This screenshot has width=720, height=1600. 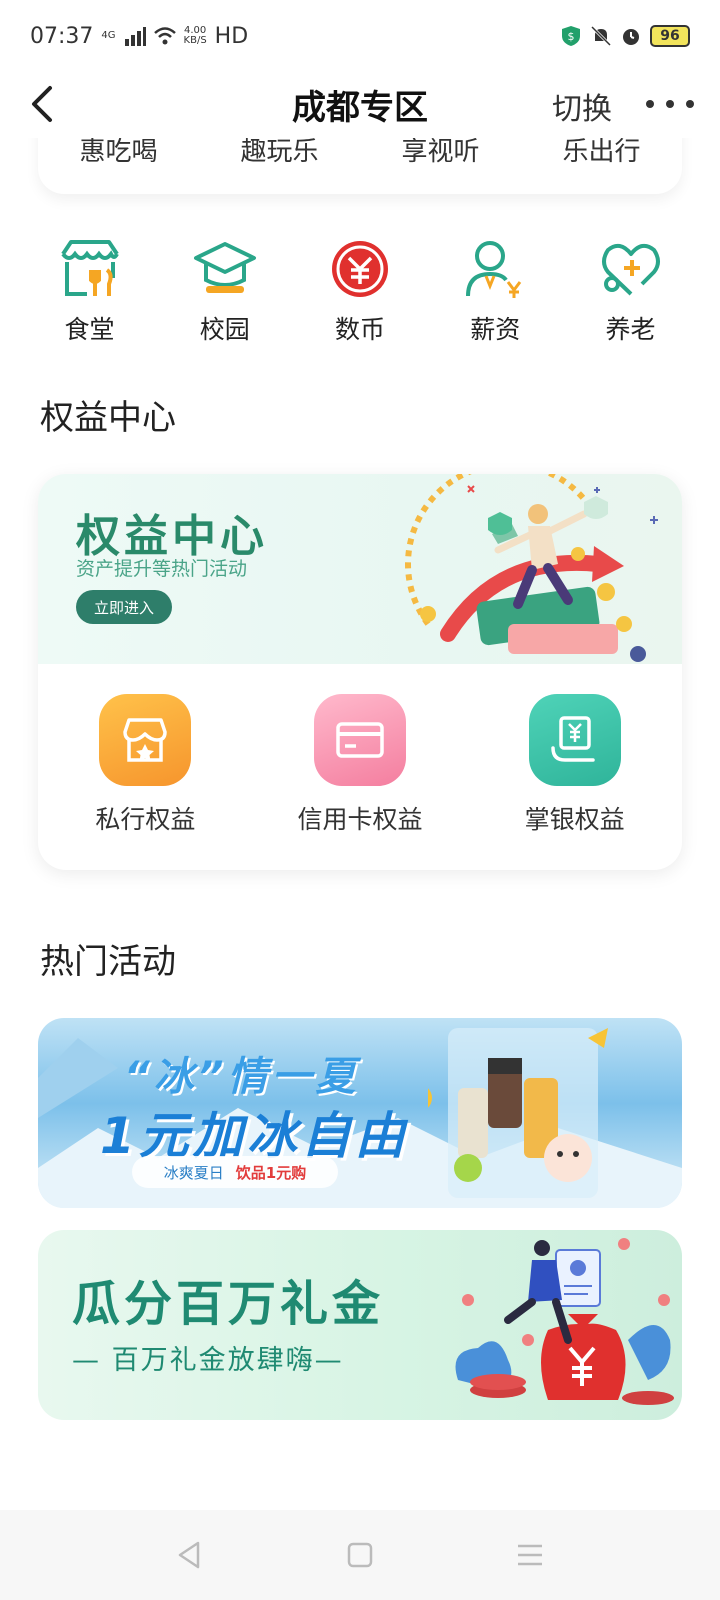 What do you see at coordinates (531, 568) in the screenshot?
I see `rights-illustration` at bounding box center [531, 568].